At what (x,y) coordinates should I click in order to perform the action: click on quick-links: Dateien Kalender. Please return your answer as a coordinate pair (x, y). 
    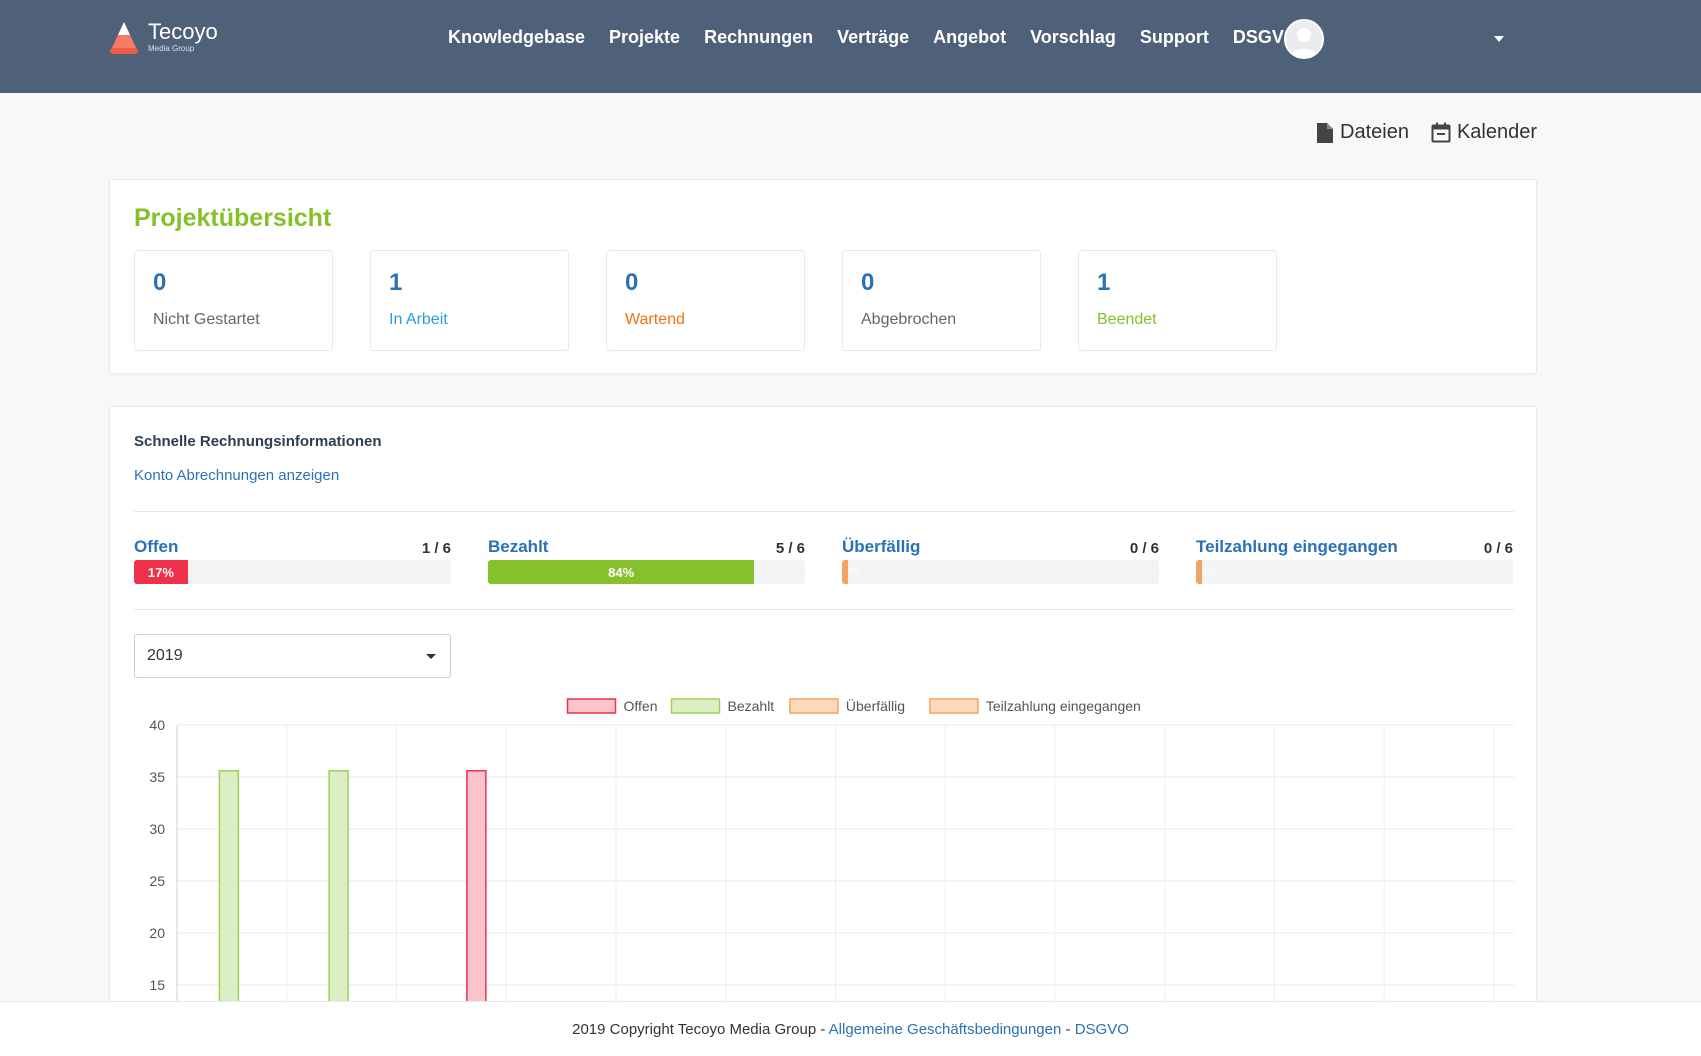
    Looking at the image, I should click on (1426, 132).